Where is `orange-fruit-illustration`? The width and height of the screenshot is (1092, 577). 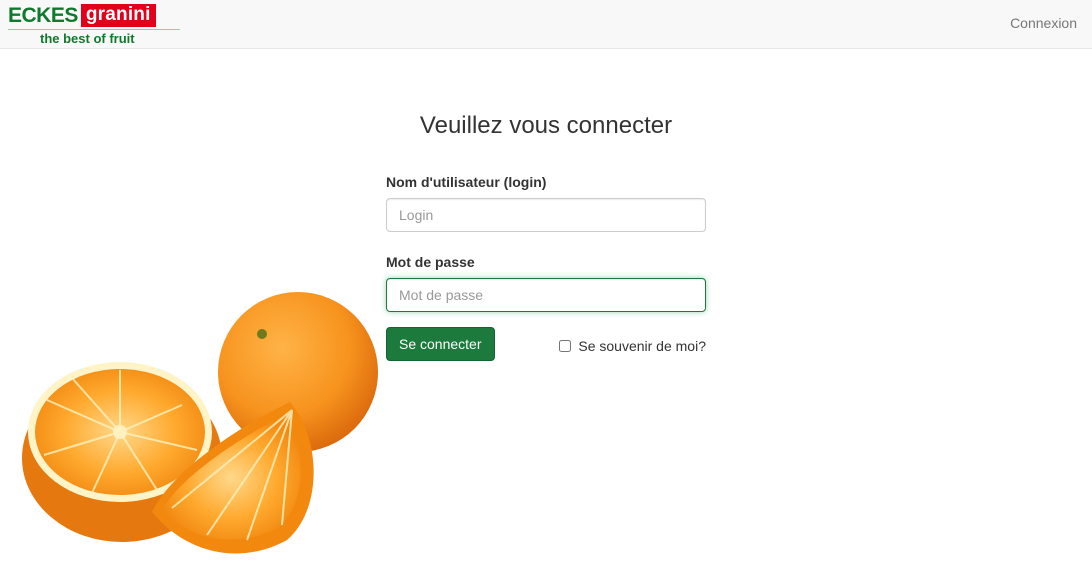 orange-fruit-illustration is located at coordinates (200, 423).